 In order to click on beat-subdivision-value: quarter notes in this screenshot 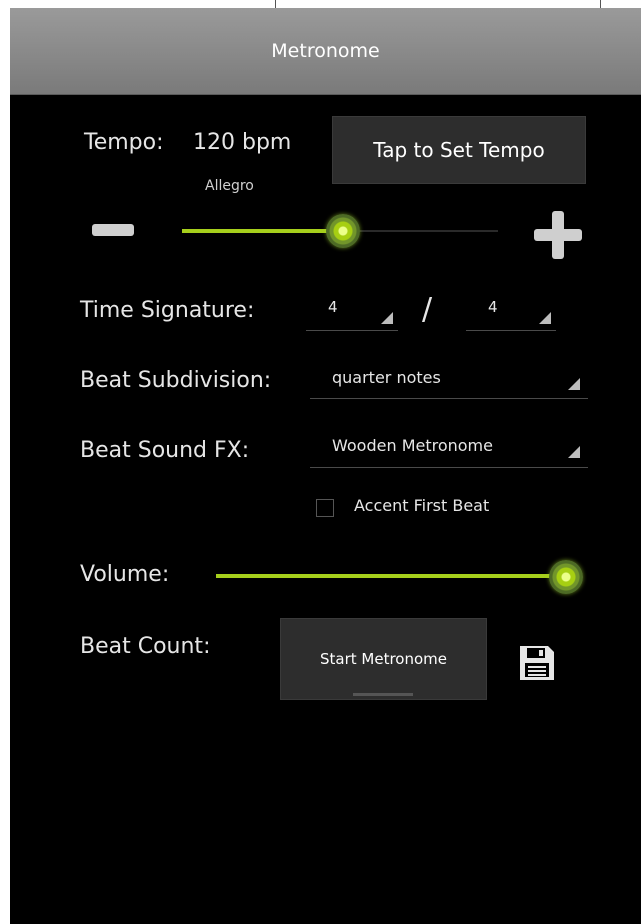, I will do `click(386, 377)`.